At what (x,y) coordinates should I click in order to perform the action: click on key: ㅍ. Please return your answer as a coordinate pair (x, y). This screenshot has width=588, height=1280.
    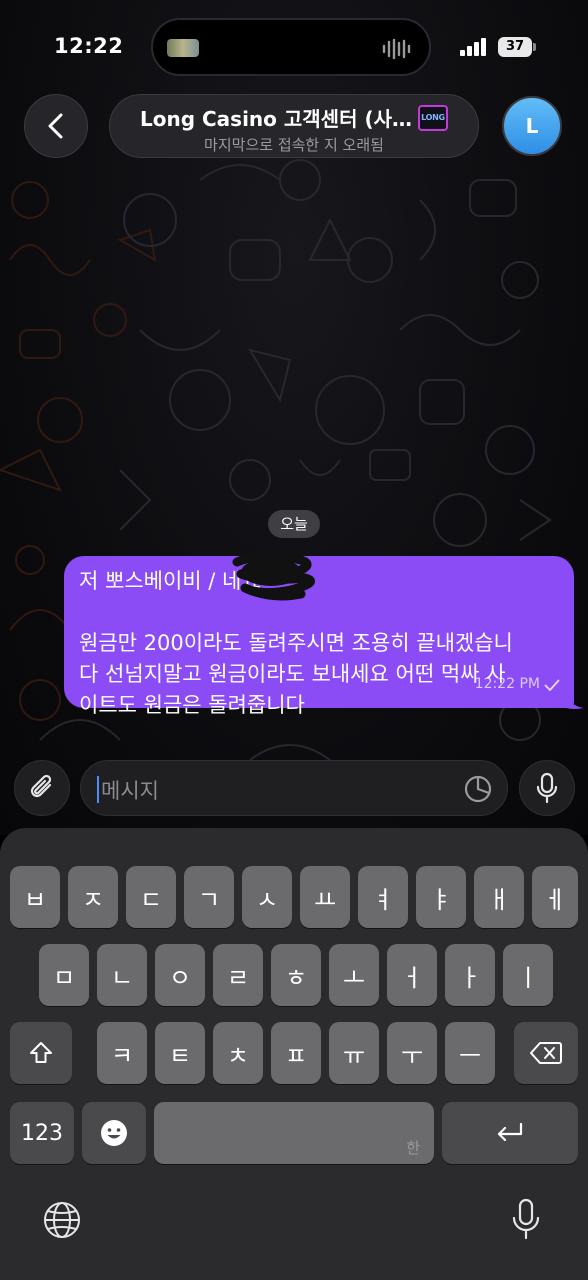
    Looking at the image, I should click on (296, 1053).